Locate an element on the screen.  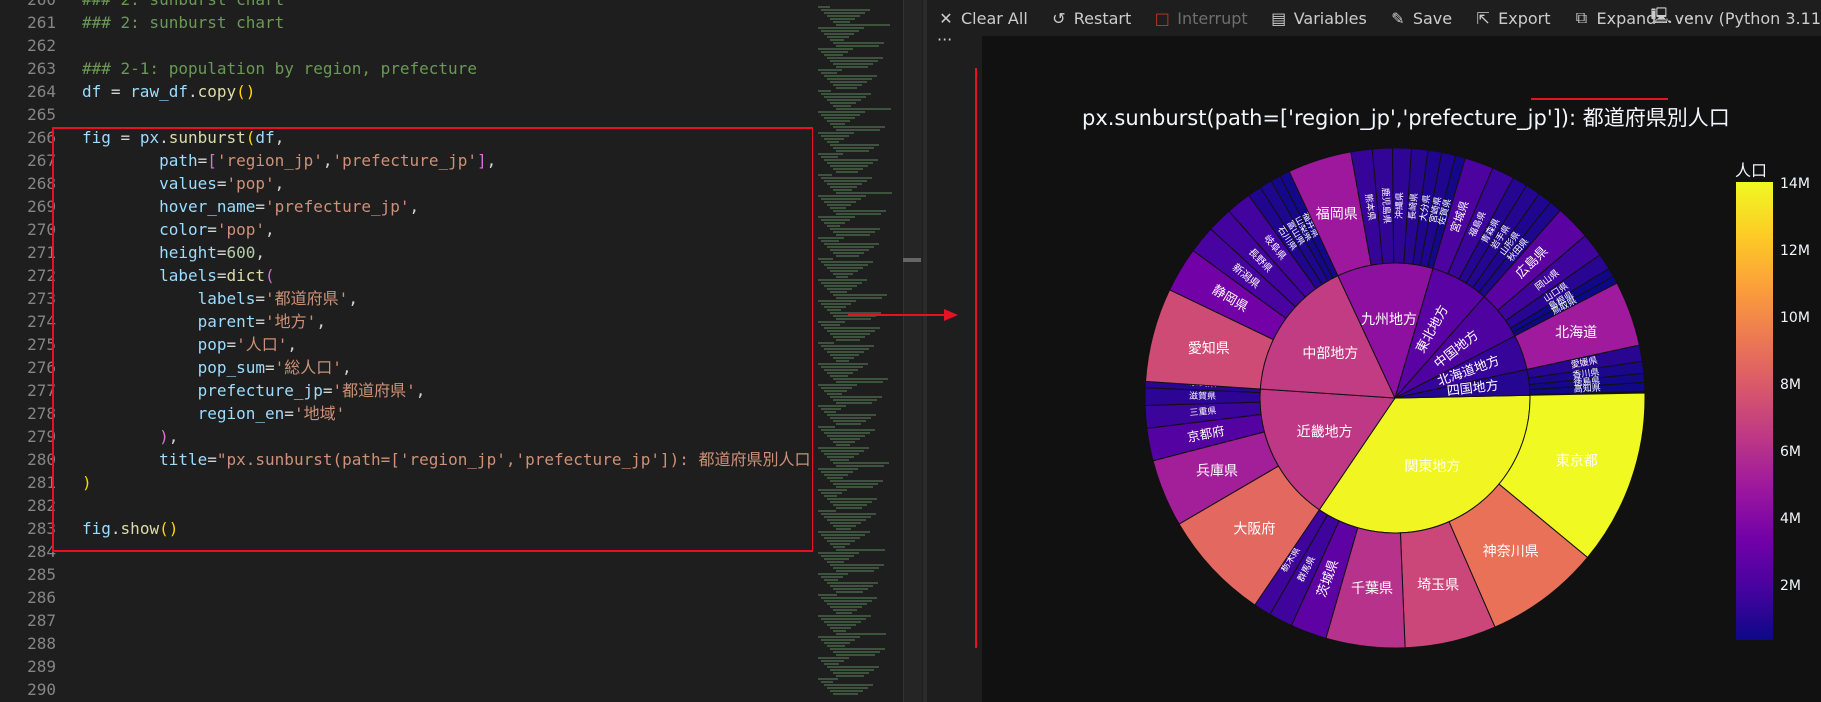
colorbar-title: 人口 is located at coordinates (1751, 170).